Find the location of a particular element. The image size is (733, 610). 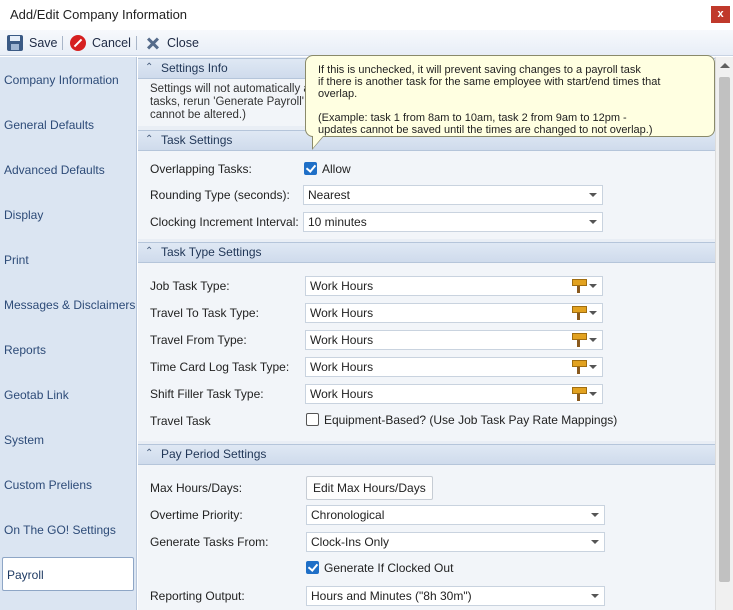

section-title: Settings Info is located at coordinates (194, 68).